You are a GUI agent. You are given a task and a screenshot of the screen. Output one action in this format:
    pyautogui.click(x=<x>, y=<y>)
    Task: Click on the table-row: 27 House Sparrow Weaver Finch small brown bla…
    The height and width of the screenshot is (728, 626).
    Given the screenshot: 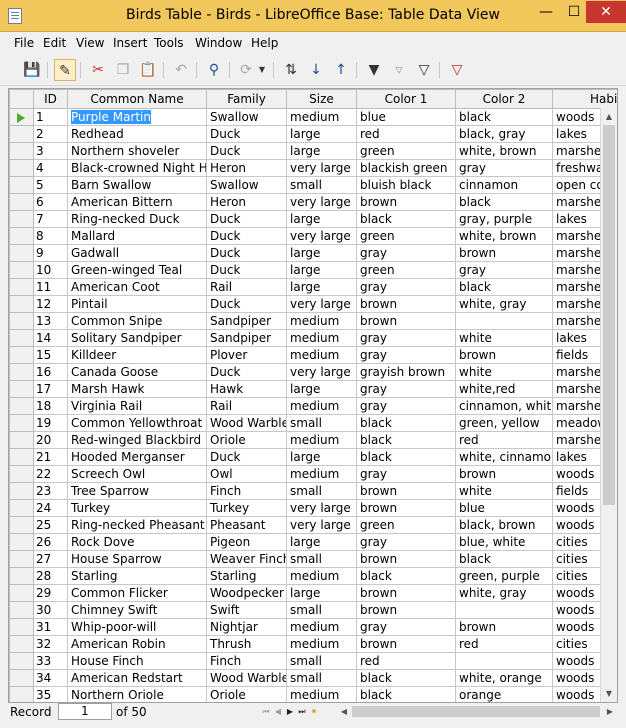 What is the action you would take?
    pyautogui.click(x=313, y=559)
    